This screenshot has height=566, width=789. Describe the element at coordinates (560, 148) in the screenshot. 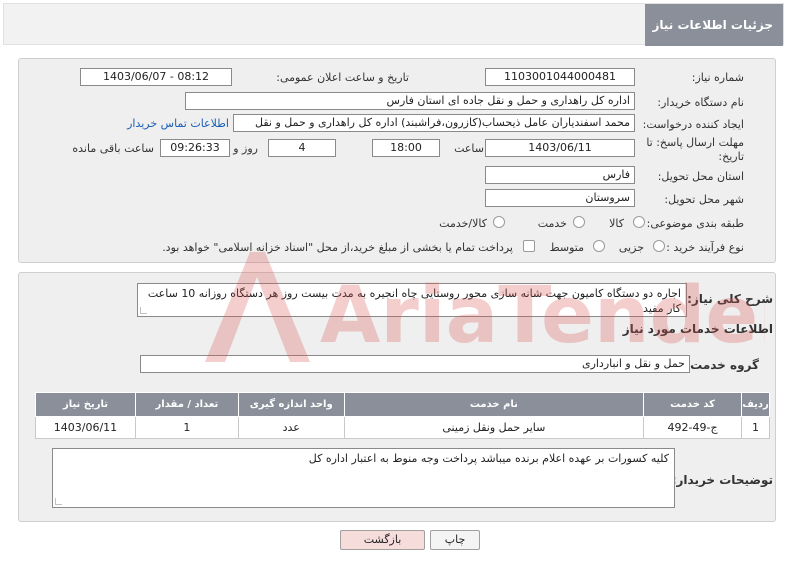

I see `deadline-date-field: 1403/06/11` at that location.